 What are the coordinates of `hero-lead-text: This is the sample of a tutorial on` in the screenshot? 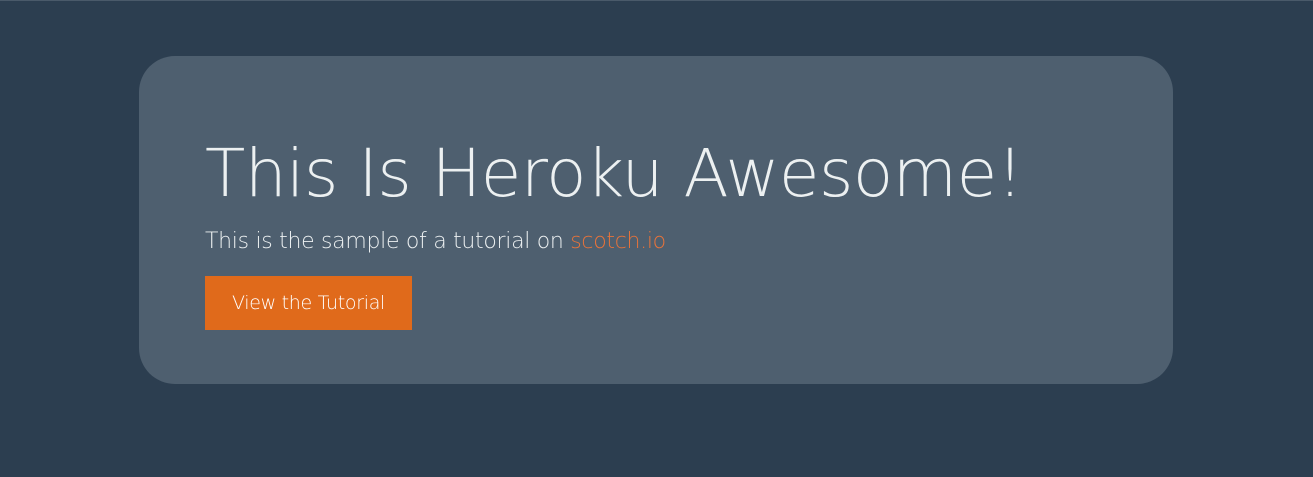 It's located at (388, 241).